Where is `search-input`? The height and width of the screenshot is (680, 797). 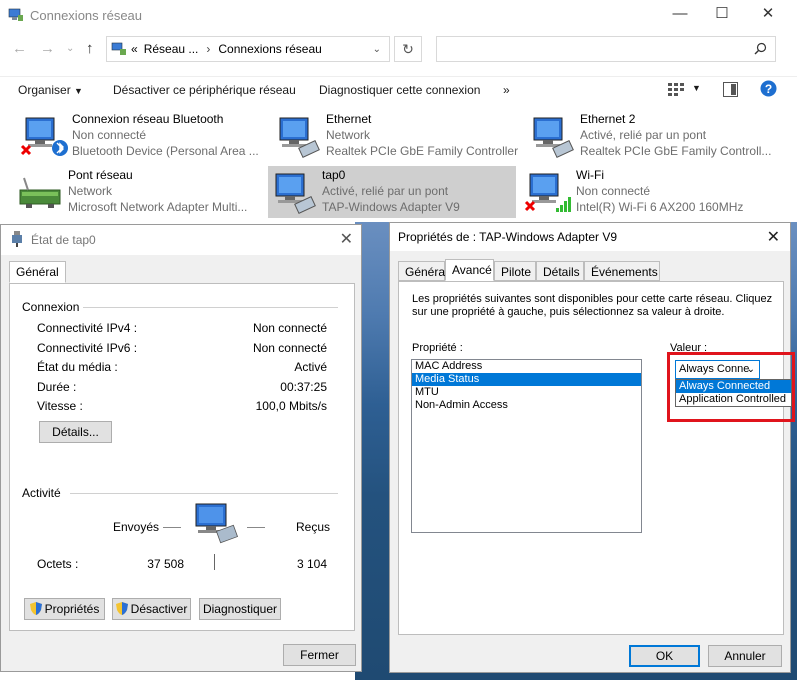 search-input is located at coordinates (606, 49).